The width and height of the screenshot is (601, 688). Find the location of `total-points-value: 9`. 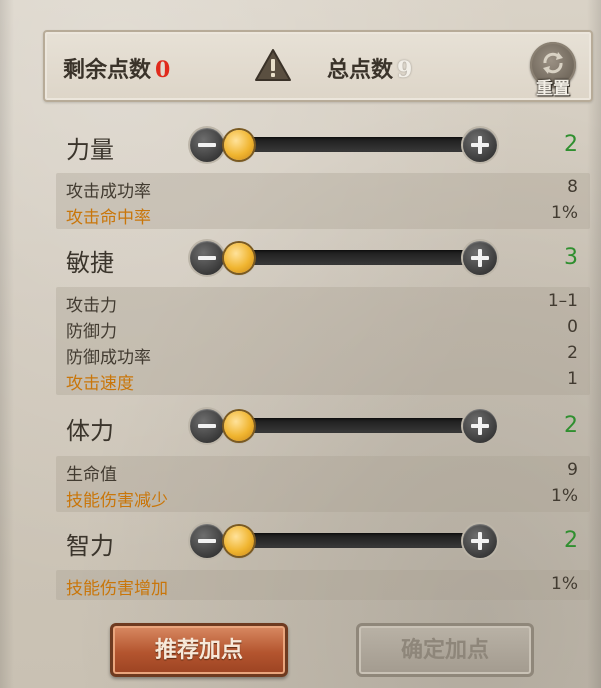

total-points-value: 9 is located at coordinates (405, 70).